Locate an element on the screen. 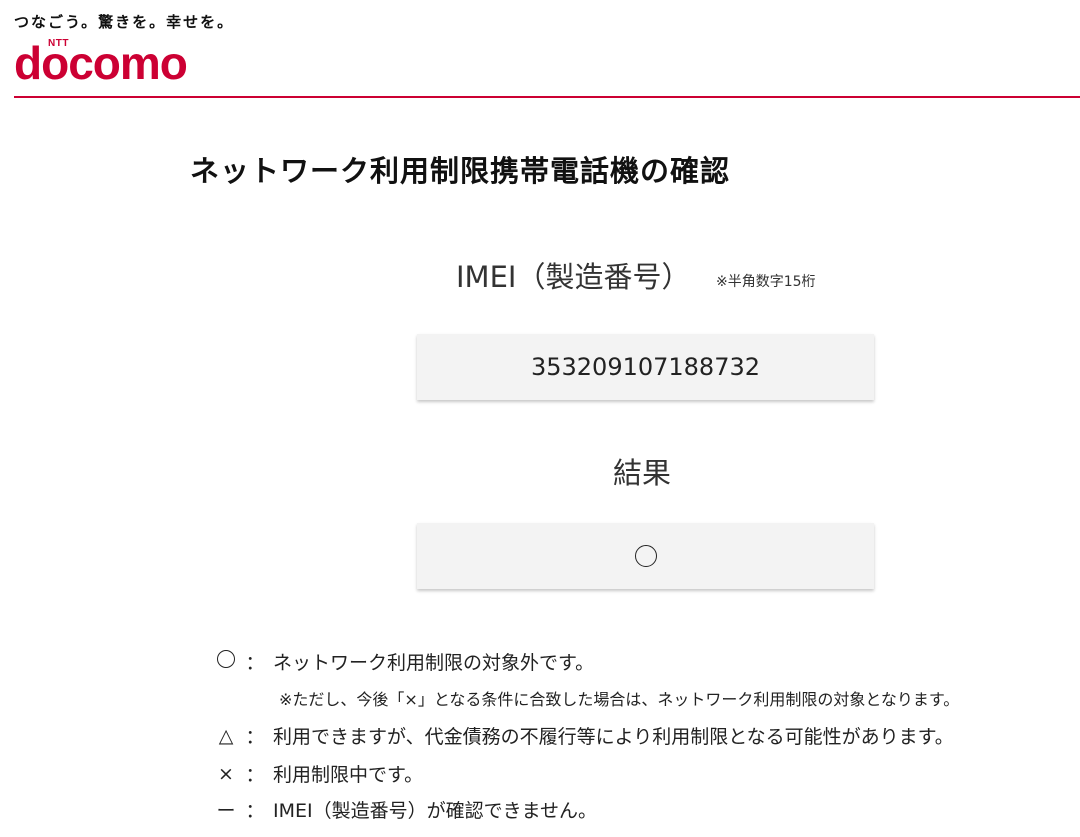 This screenshot has width=1080, height=837. brand-tagline: つなごう。驚きを。幸せを。 is located at coordinates (124, 22).